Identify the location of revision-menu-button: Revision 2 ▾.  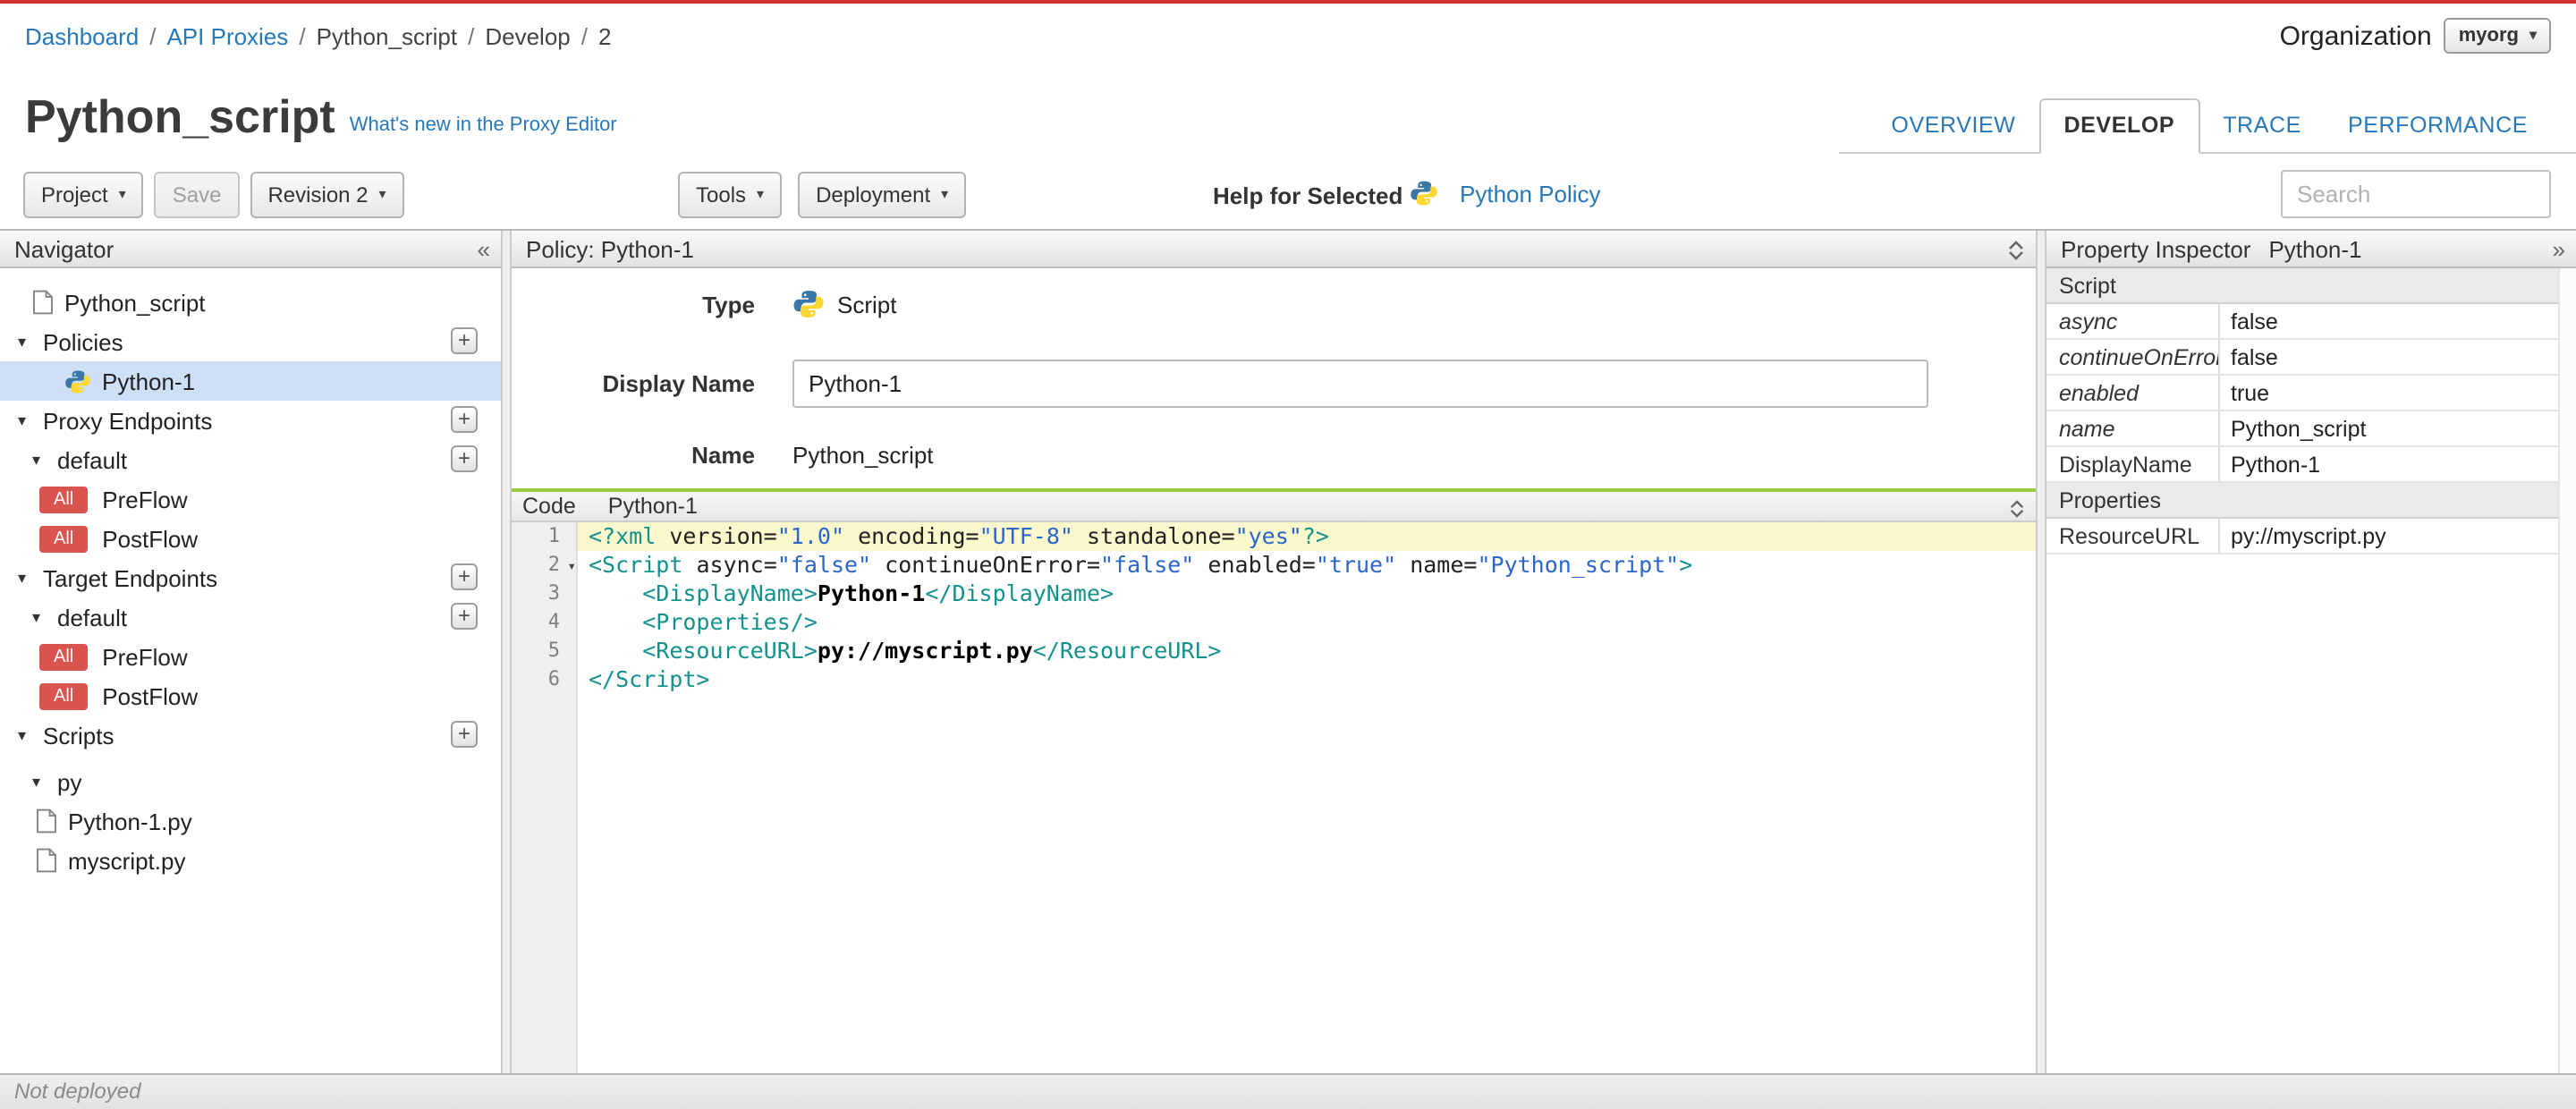
(327, 195).